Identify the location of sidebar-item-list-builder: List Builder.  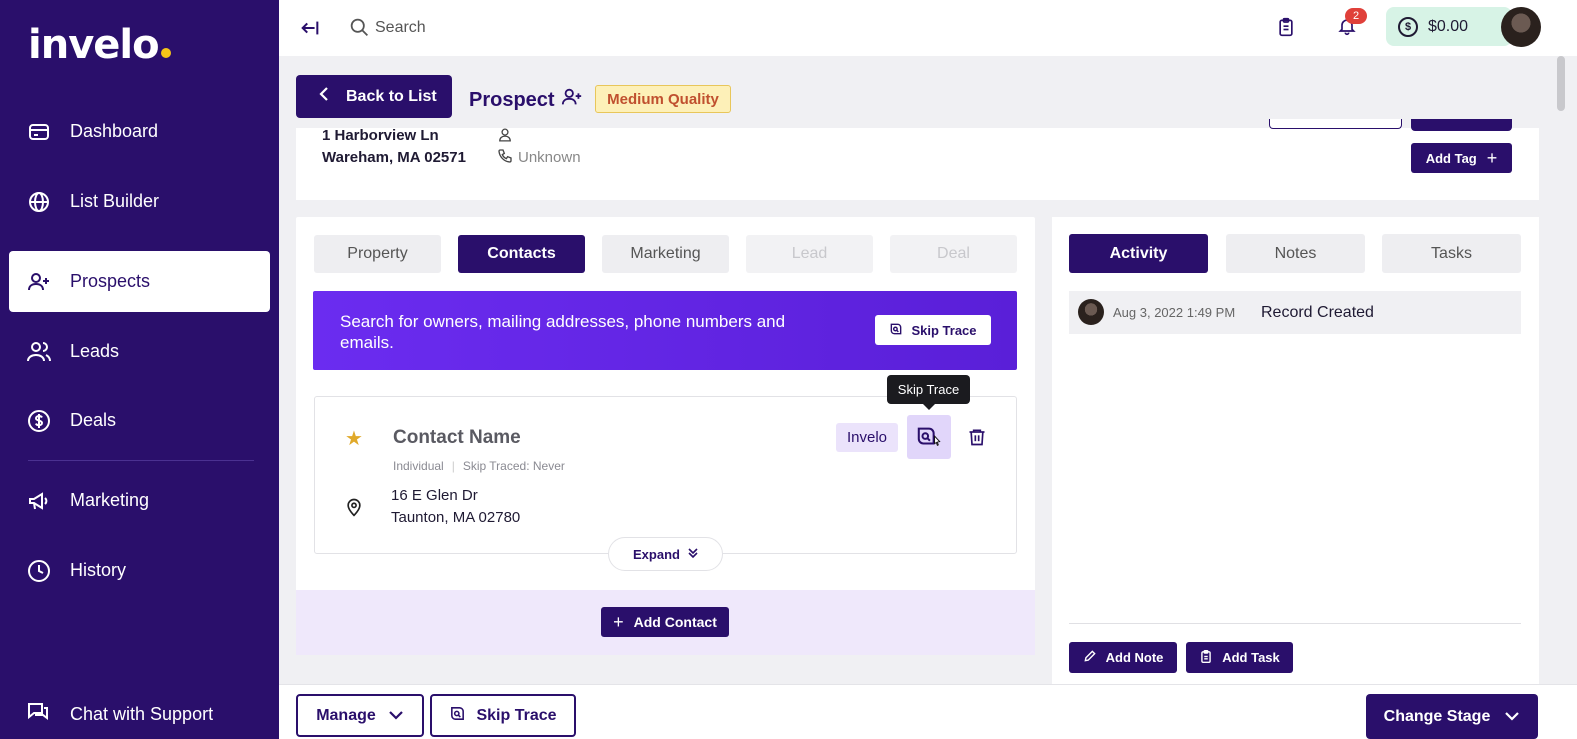
(139, 201).